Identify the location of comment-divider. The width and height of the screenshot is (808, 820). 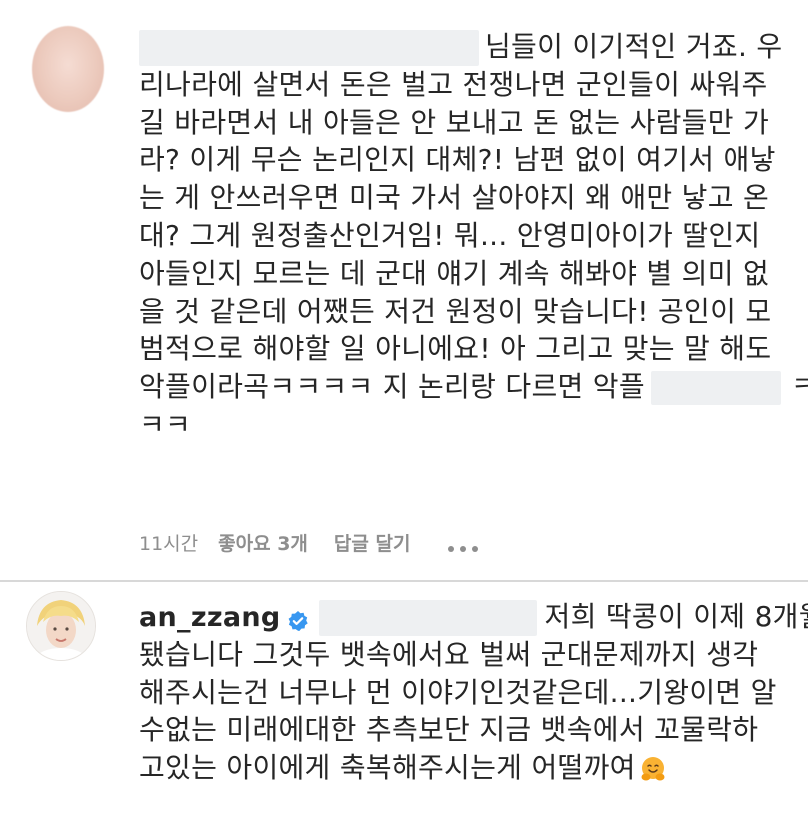
(404, 581).